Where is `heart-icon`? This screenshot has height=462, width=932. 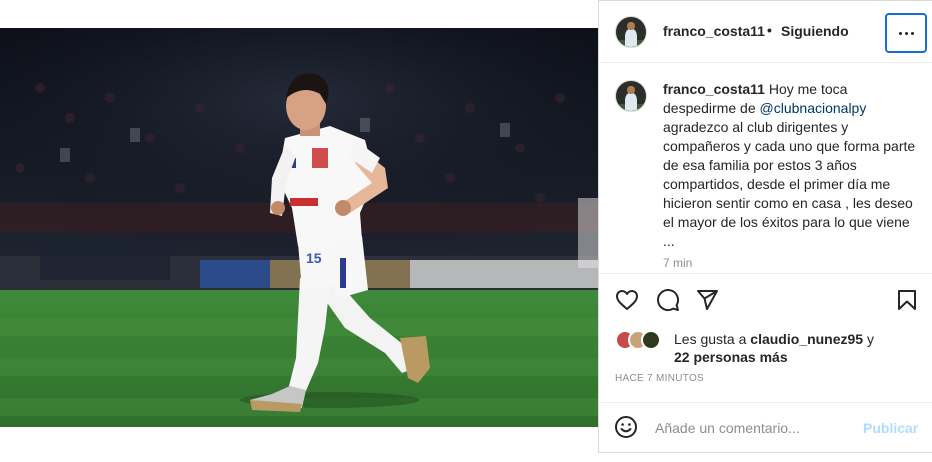 heart-icon is located at coordinates (627, 300).